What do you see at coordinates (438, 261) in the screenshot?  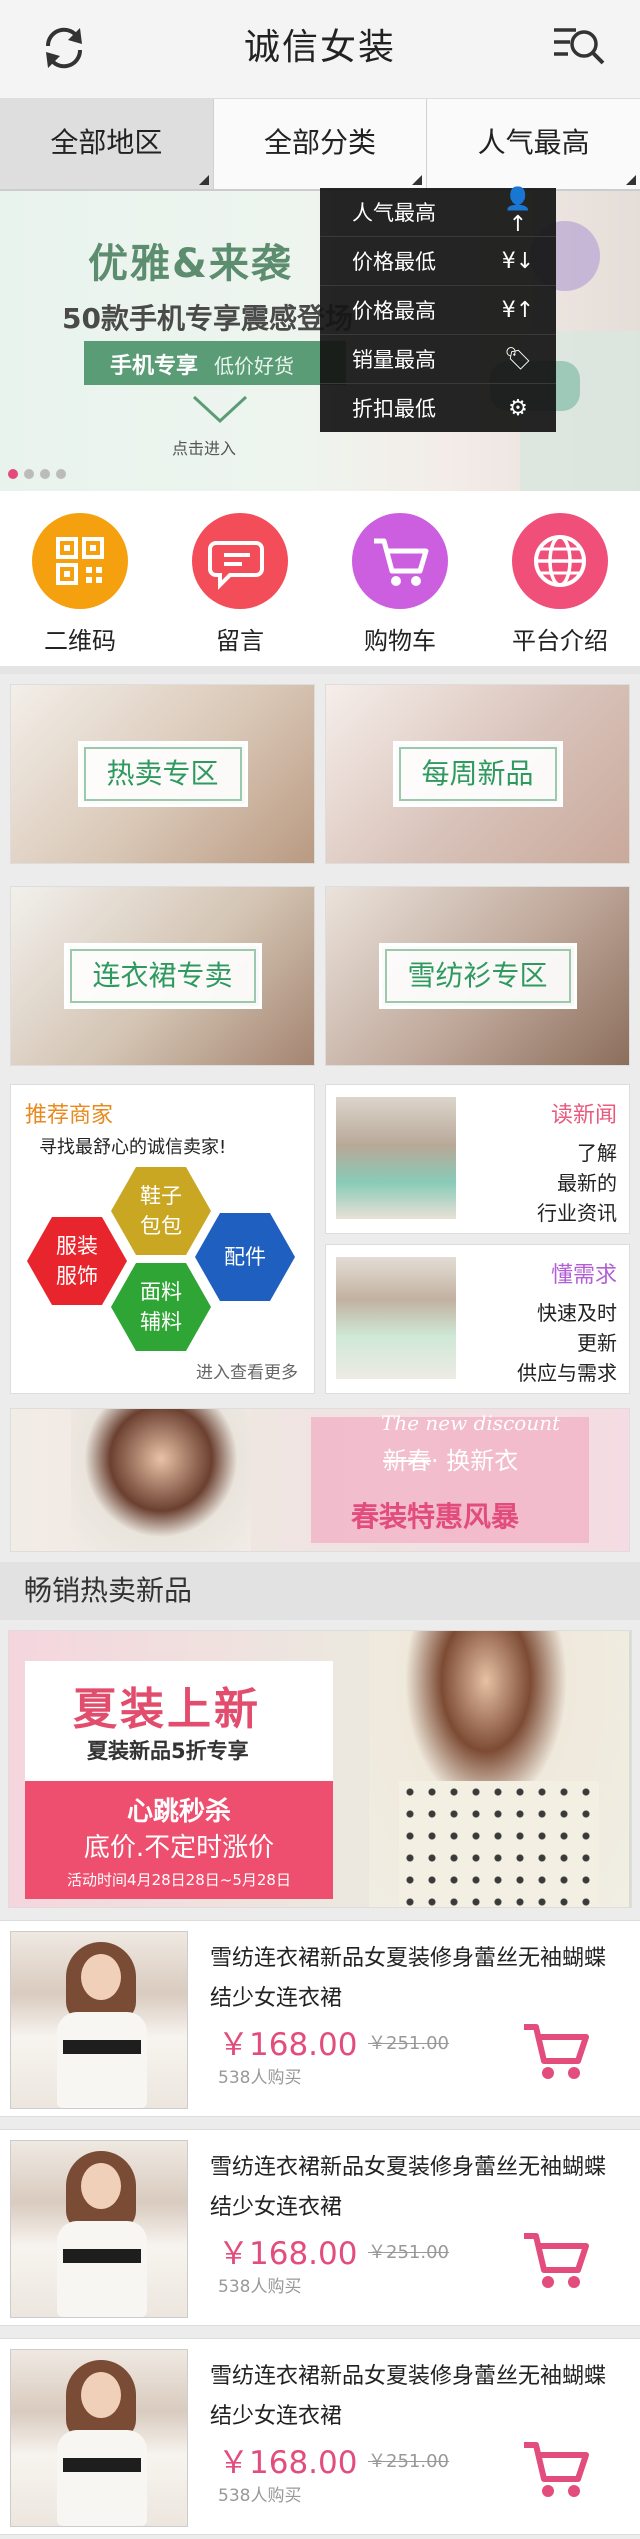 I see `sort-option-price-low: 价格最低 ¥↓` at bounding box center [438, 261].